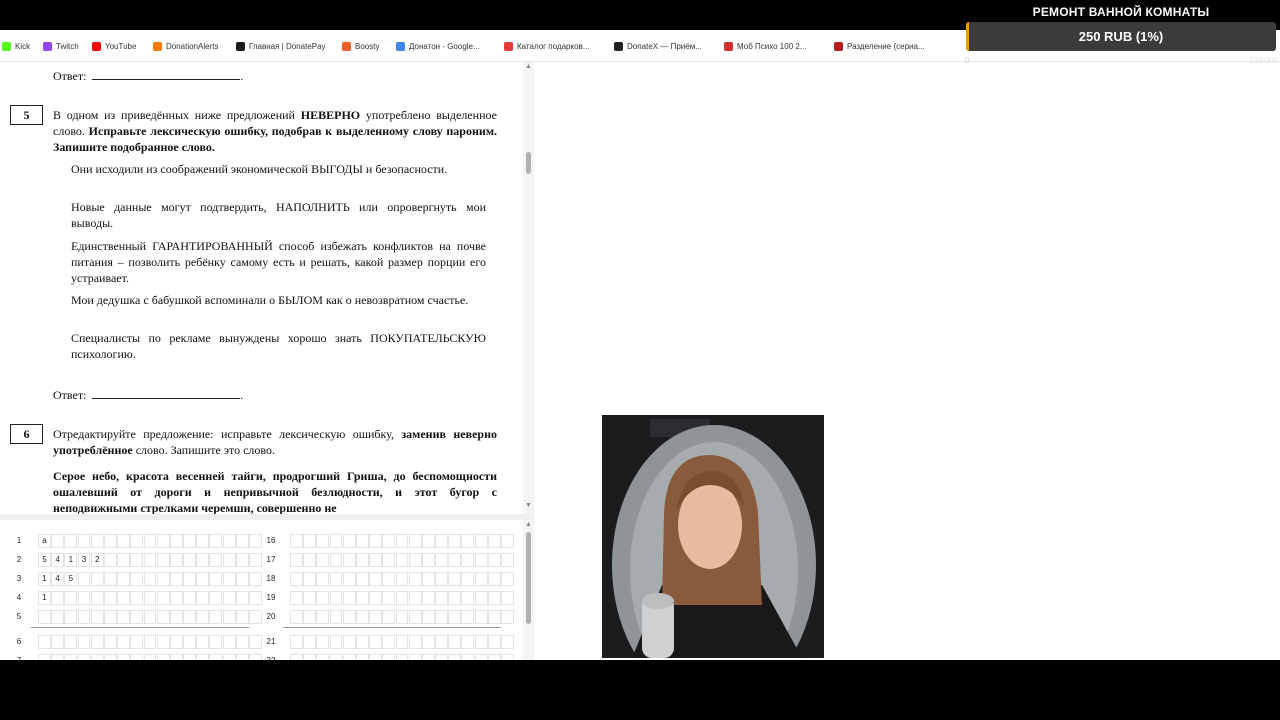 The image size is (1280, 720). Describe the element at coordinates (97, 560) in the screenshot. I see `answer-cell: 2` at that location.